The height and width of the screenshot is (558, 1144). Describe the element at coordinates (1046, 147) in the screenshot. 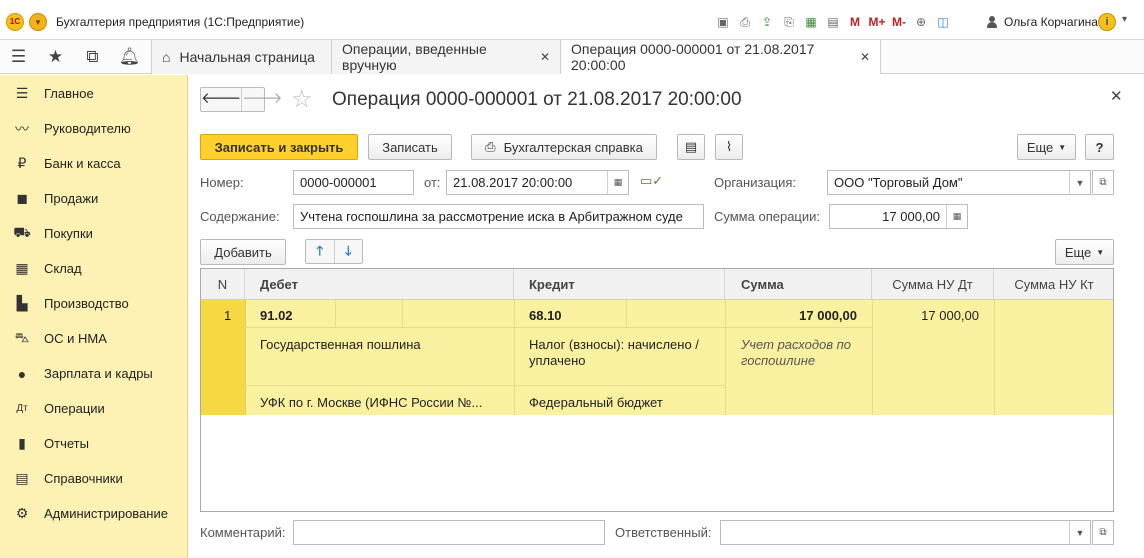

I see `more-button: Еще ▼` at that location.